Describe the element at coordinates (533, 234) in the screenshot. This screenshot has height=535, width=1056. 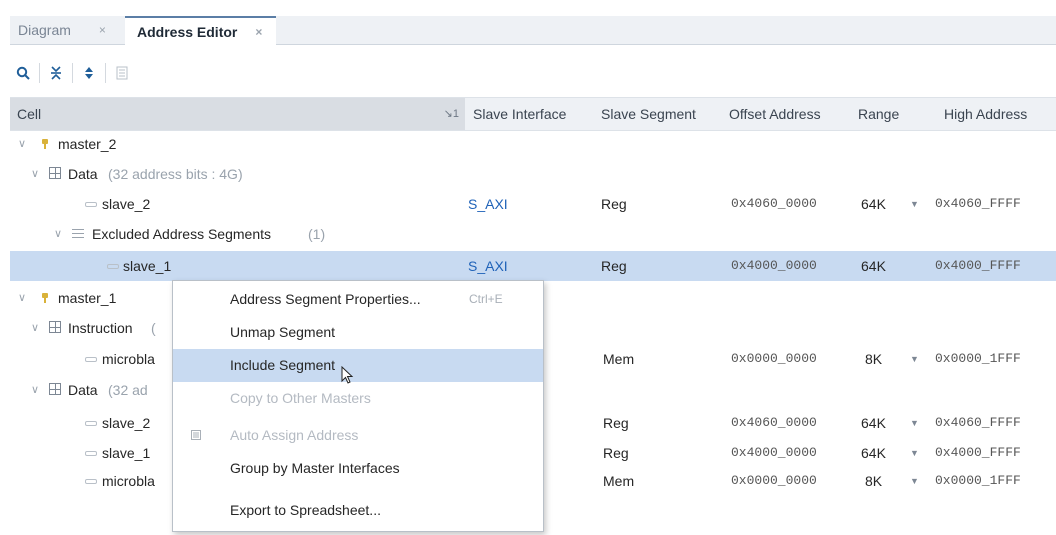
I see `tree-row-excluded-group: ∨ Excluded Address Segments (1)` at that location.